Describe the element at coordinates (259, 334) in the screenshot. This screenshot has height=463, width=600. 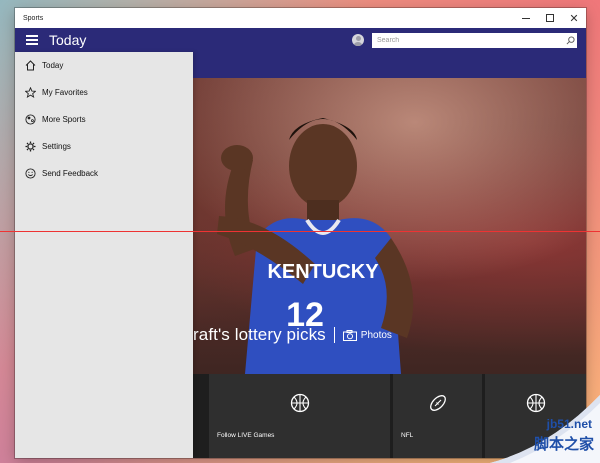
I see `hero-headline: raft's lottery picks` at that location.